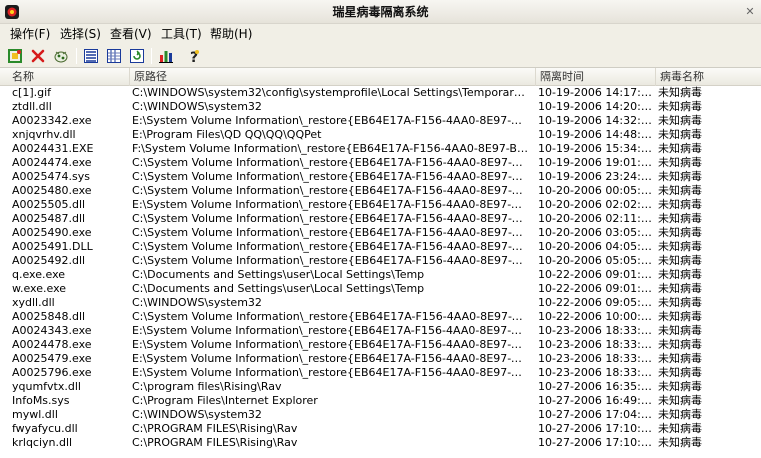 The image size is (761, 458). Describe the element at coordinates (52, 120) in the screenshot. I see `cell-name: A0023342.exe` at that location.